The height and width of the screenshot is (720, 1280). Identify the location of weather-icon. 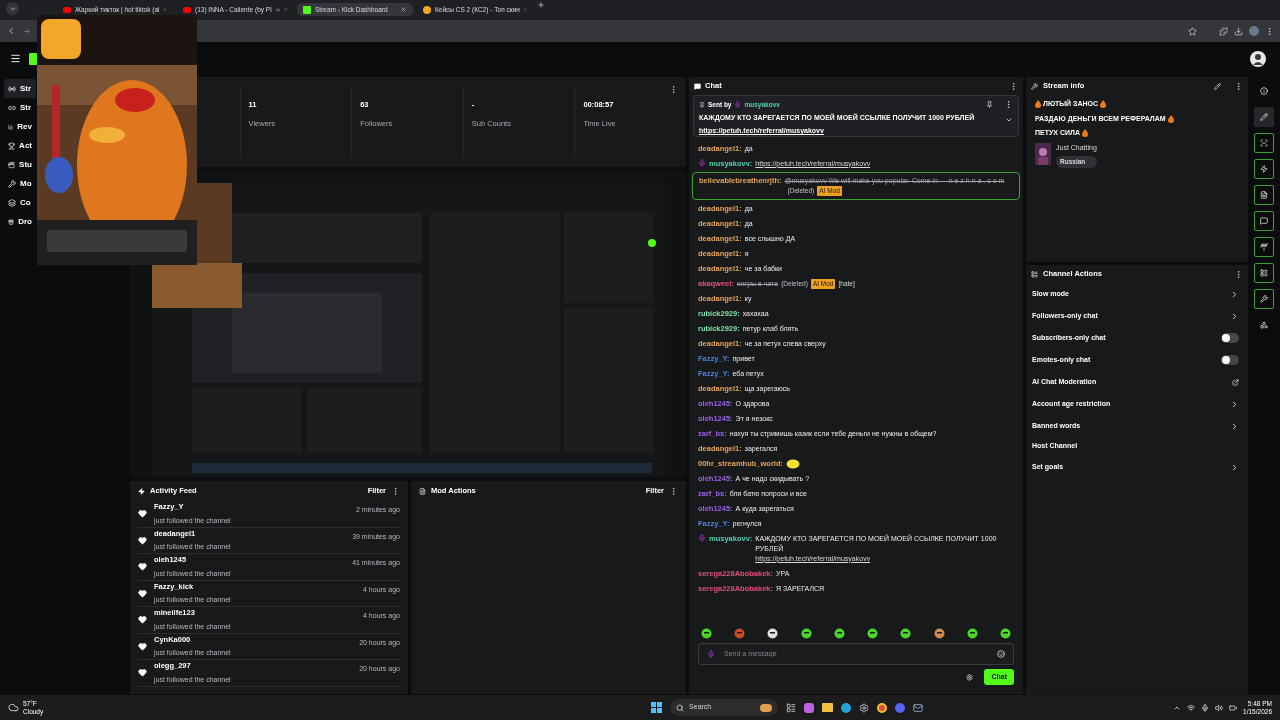
(13, 707).